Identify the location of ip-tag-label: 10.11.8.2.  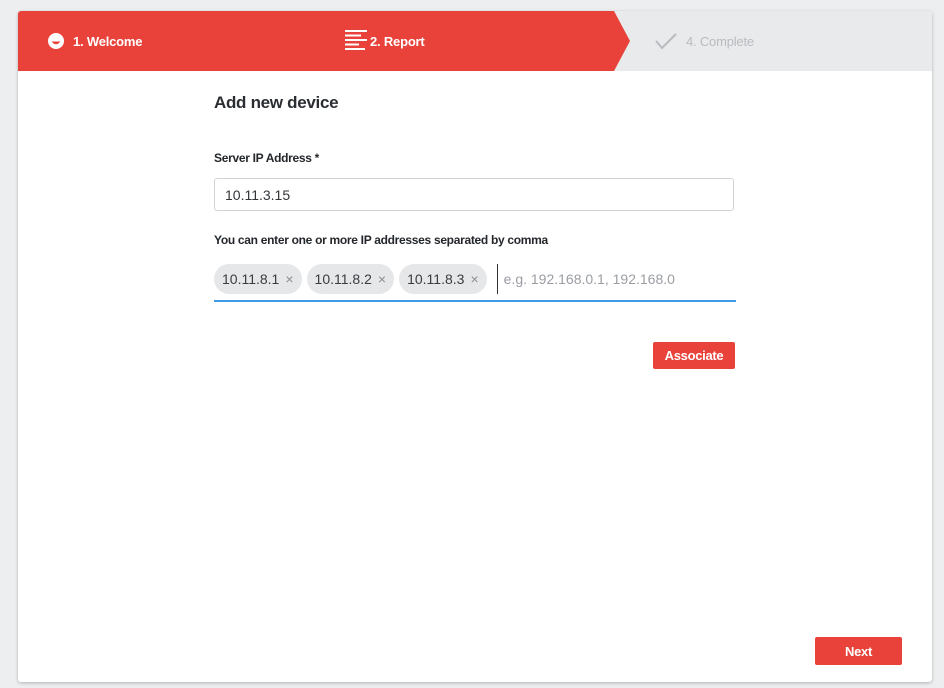
(343, 279).